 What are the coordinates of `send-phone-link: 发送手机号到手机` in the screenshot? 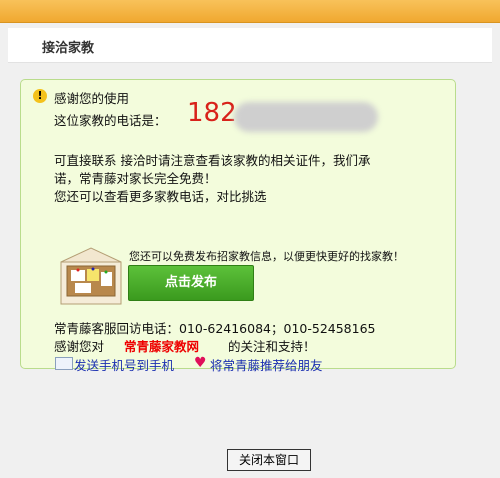 It's located at (124, 364).